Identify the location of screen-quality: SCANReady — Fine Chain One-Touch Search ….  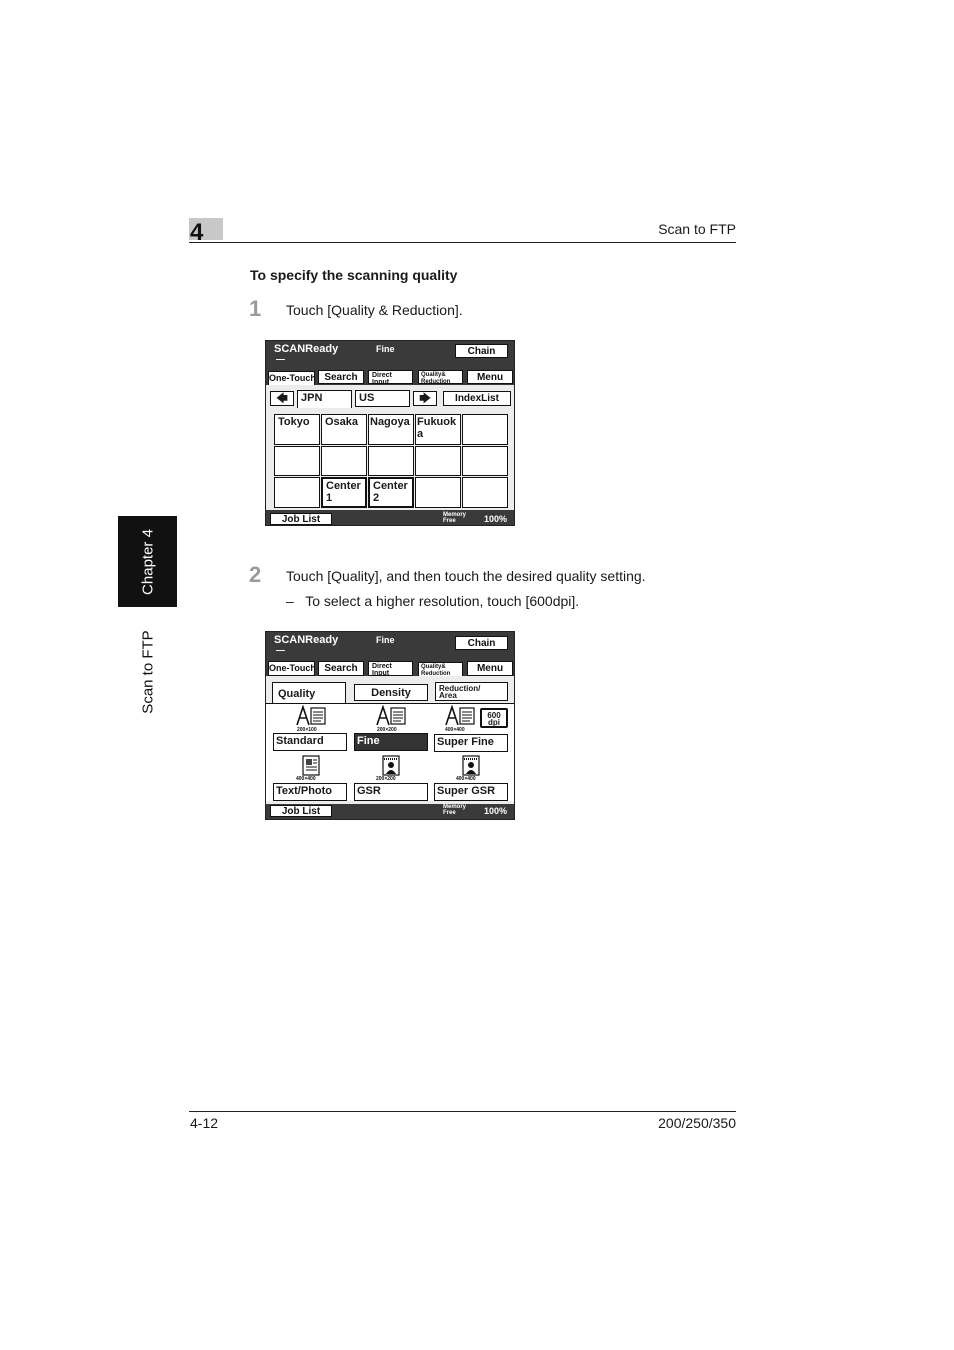
(390, 725).